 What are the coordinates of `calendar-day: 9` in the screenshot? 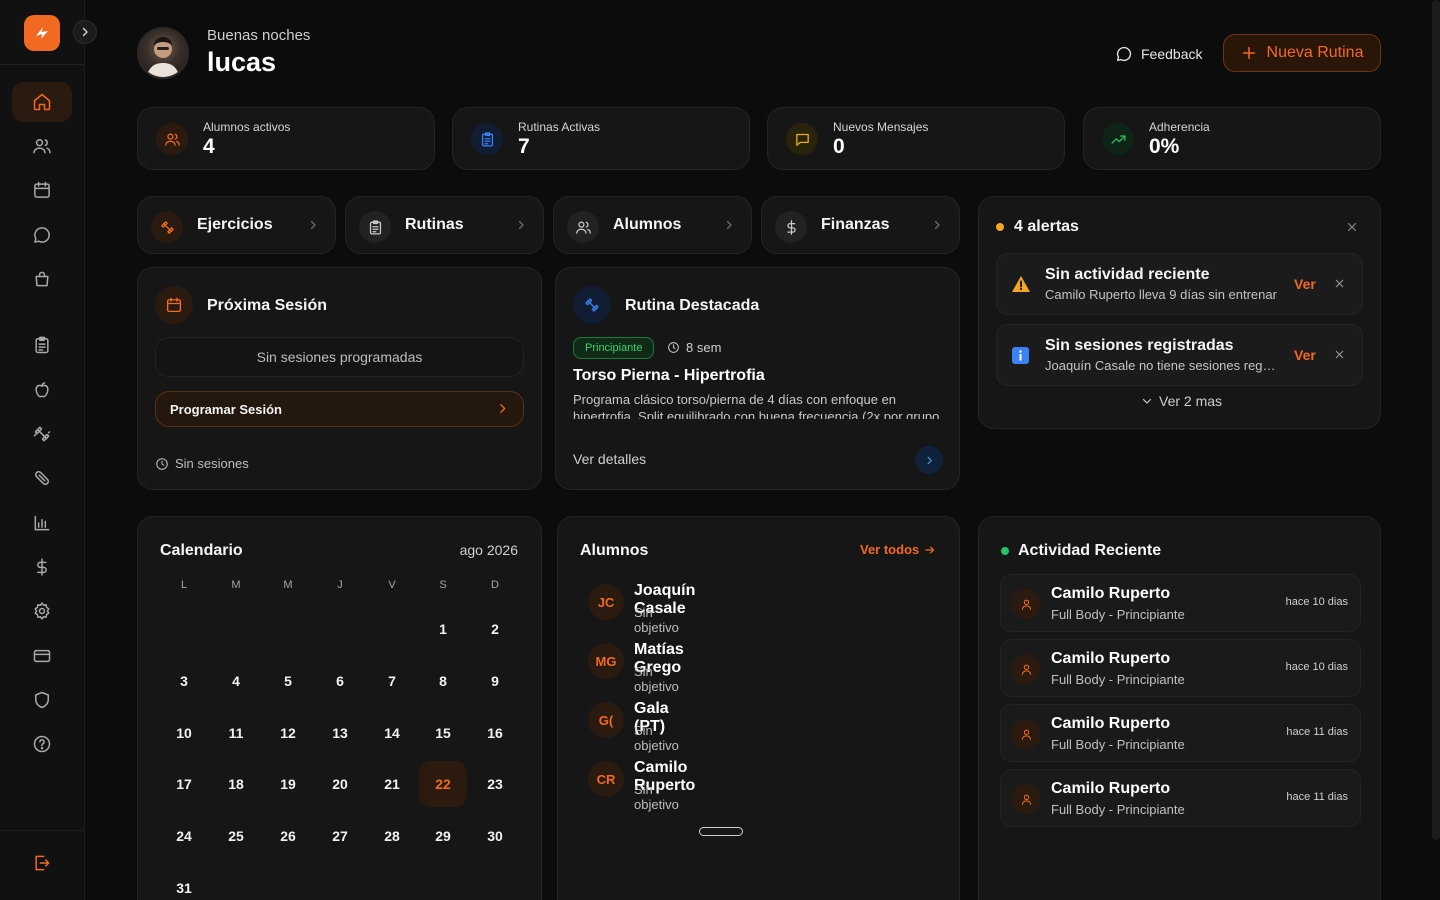 It's located at (495, 681).